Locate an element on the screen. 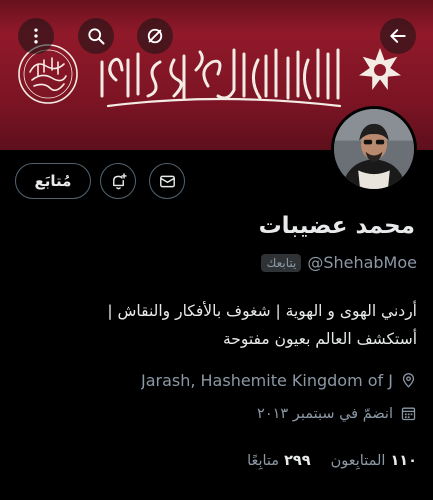  location-text: Jarash, Hashemite Kingdom of J is located at coordinates (266, 380).